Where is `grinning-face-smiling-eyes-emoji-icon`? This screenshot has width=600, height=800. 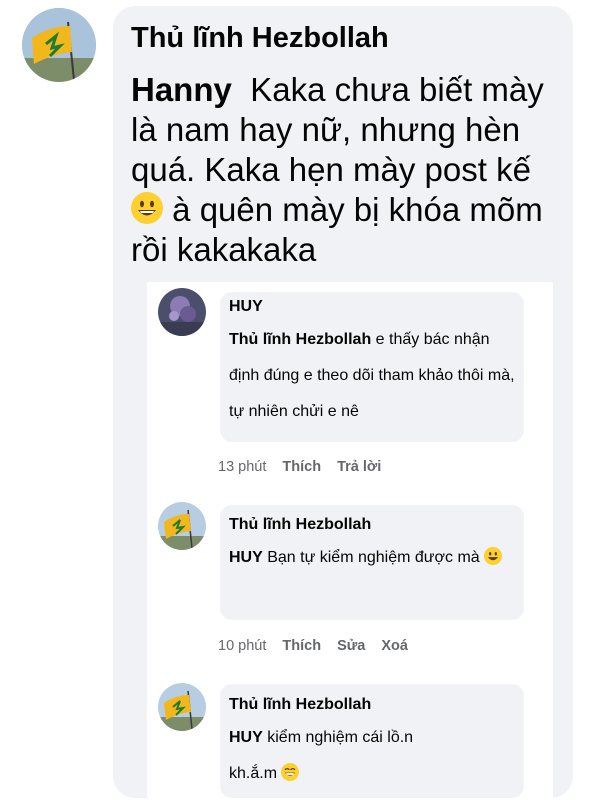
grinning-face-smiling-eyes-emoji-icon is located at coordinates (290, 772).